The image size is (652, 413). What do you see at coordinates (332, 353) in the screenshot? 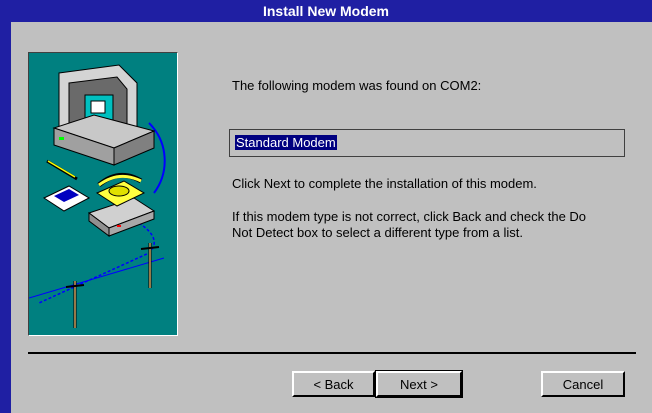
I see `separator-line` at bounding box center [332, 353].